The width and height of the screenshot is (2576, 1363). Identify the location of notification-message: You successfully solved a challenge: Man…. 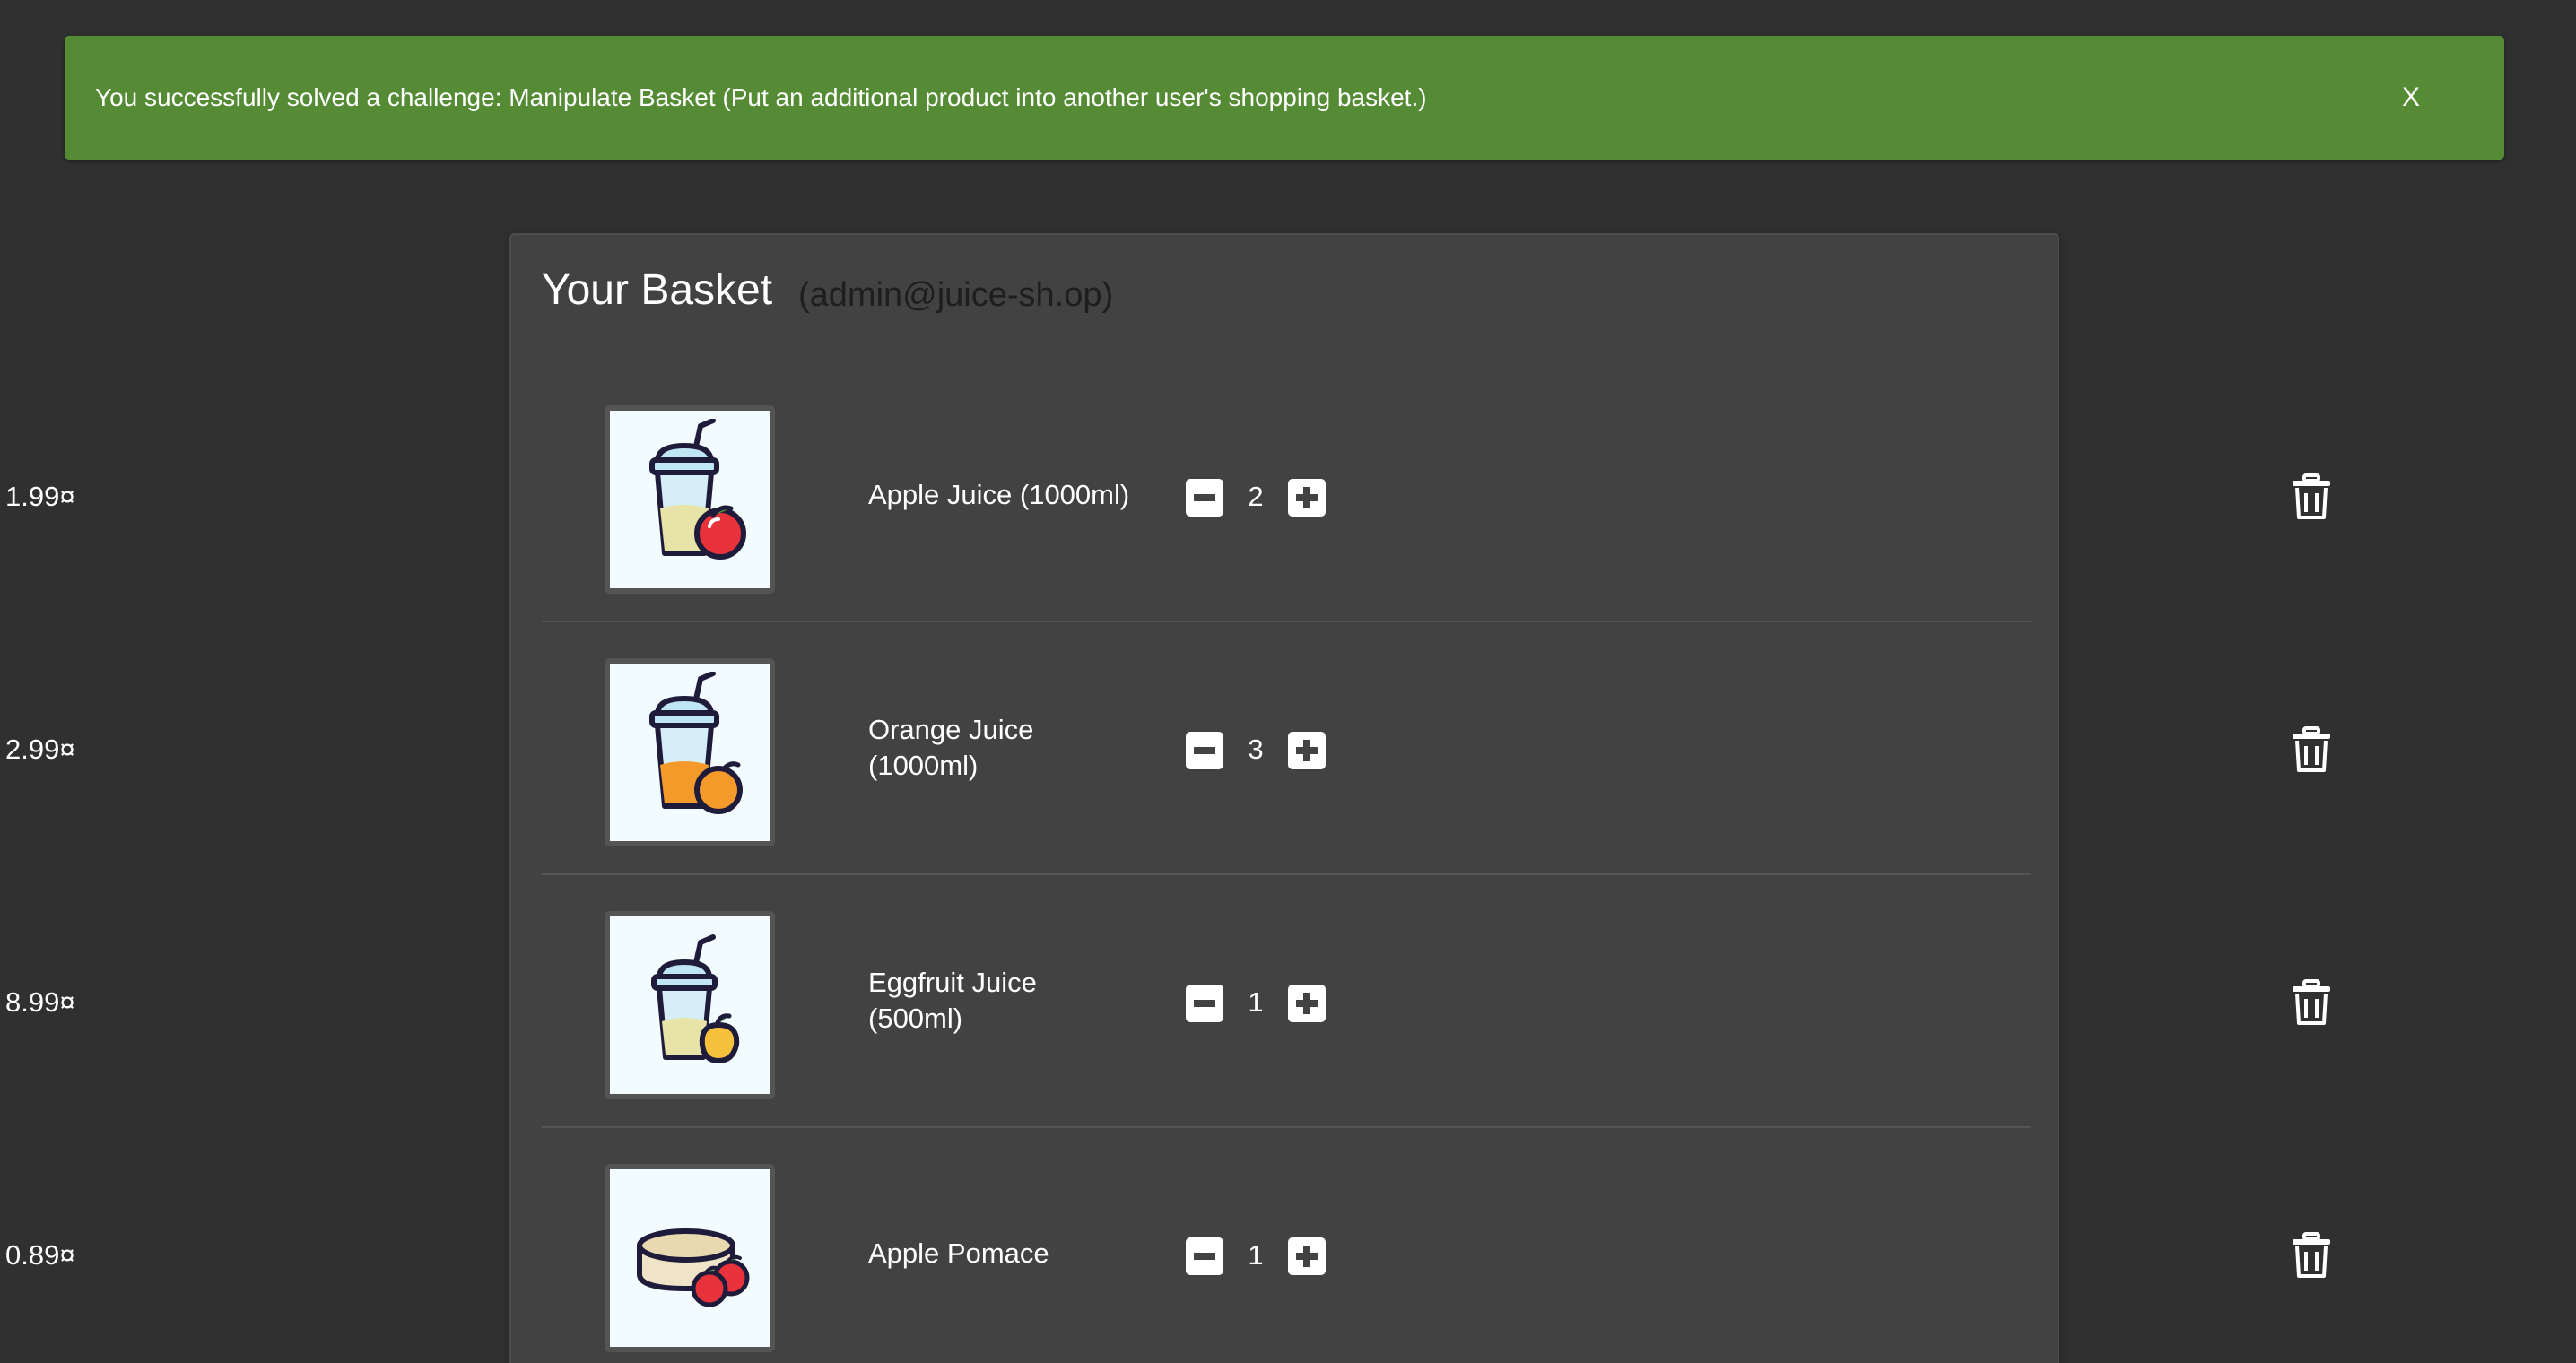
(761, 97).